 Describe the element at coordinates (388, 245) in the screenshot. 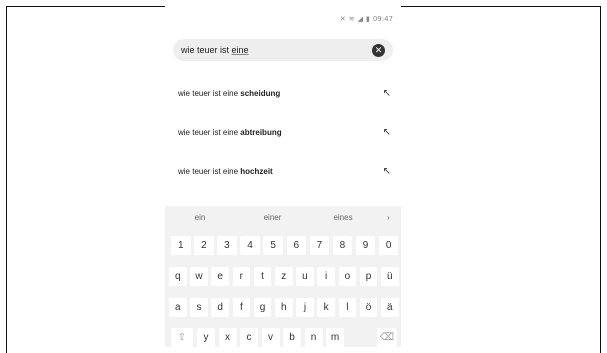

I see `key-0: 0` at that location.